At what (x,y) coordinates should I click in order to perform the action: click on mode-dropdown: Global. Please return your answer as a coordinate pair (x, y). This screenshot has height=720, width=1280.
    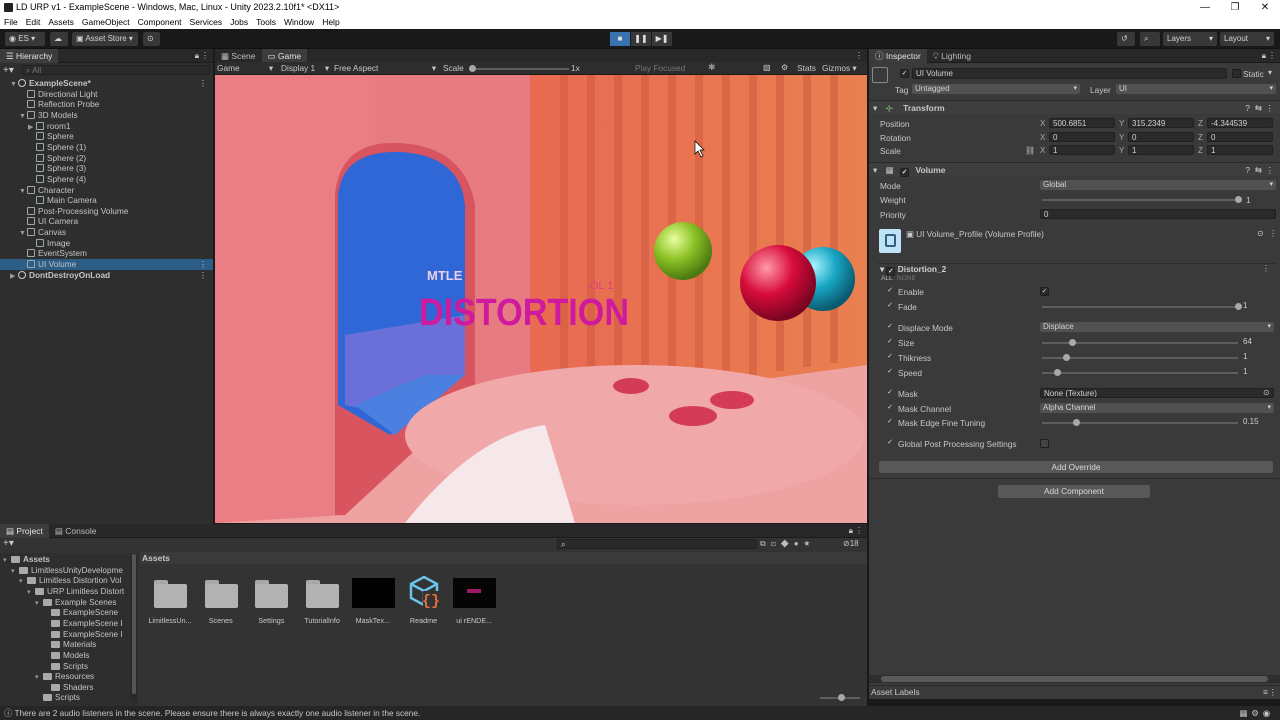
    Looking at the image, I should click on (1158, 185).